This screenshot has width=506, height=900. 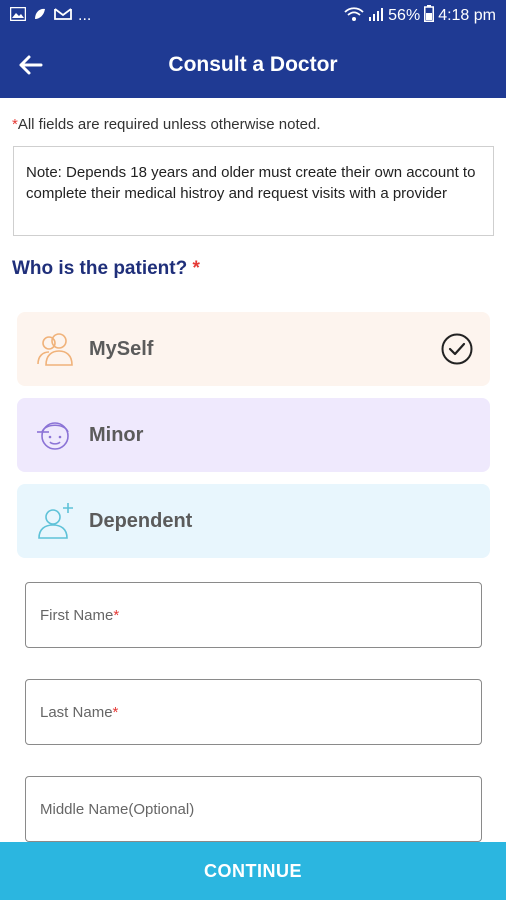 I want to click on field-label: First Name, so click(x=77, y=615).